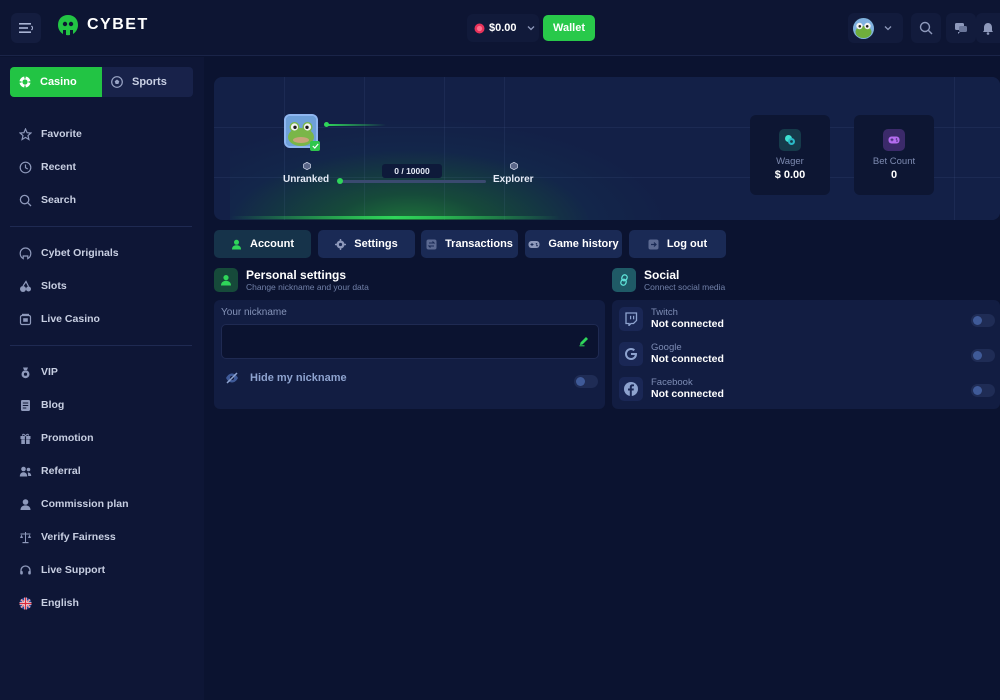 Image resolution: width=1000 pixels, height=700 pixels. I want to click on sidebar-item-label: Cybet Originals, so click(80, 253).